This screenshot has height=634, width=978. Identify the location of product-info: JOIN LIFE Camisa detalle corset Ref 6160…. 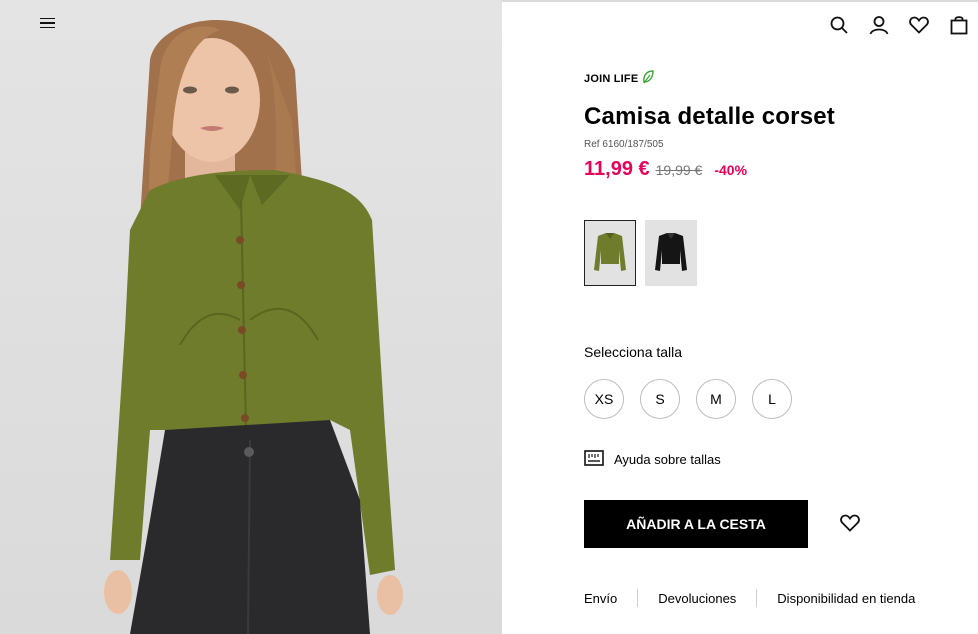
(764, 125).